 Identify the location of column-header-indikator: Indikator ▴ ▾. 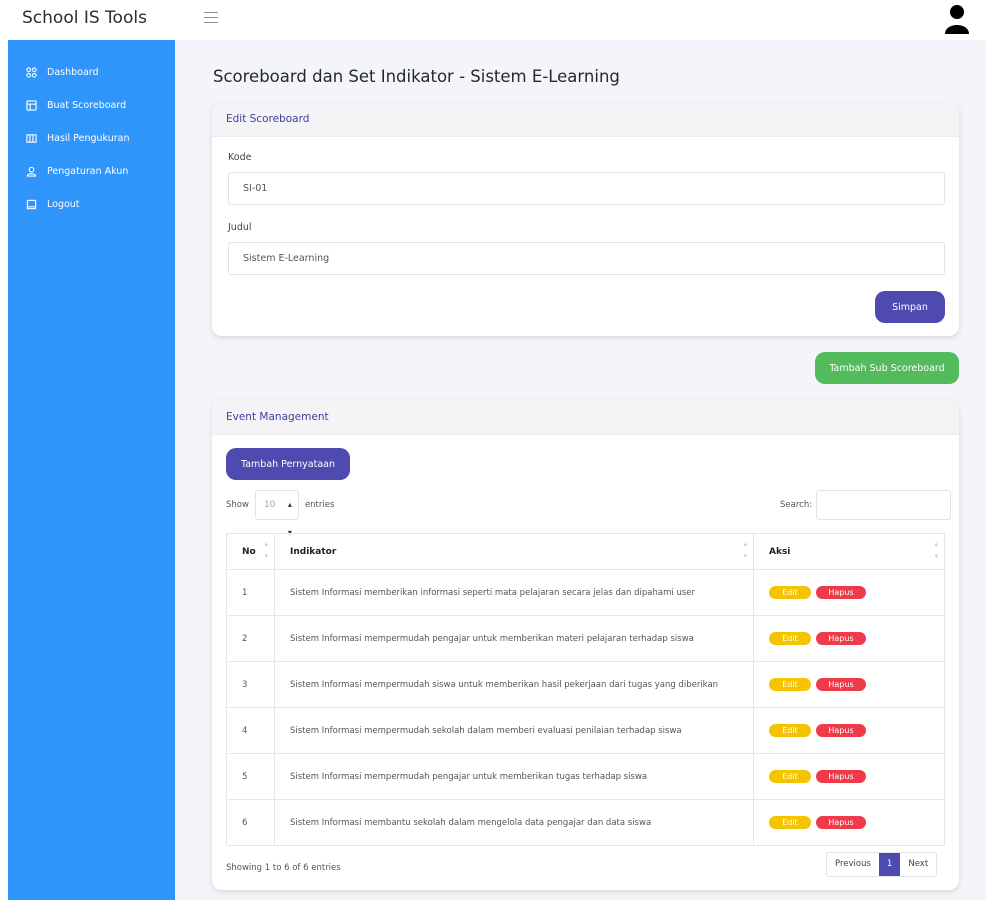
(514, 551).